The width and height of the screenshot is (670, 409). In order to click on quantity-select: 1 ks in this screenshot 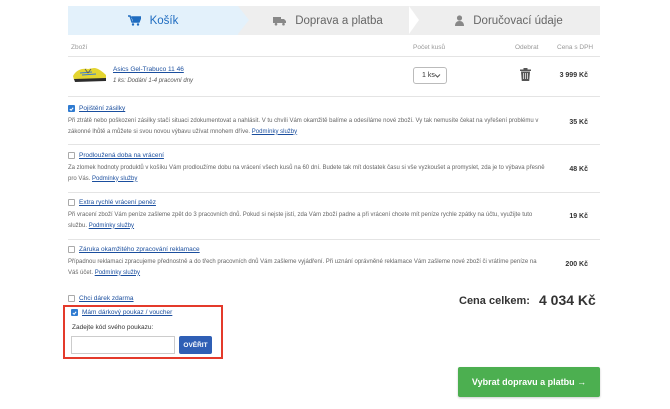, I will do `click(430, 75)`.